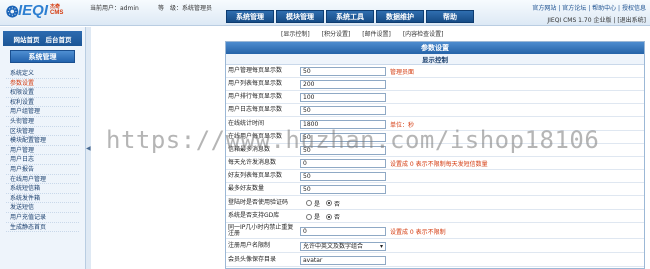 This screenshot has width=650, height=269. I want to click on ip-register-limit-input: 0, so click(343, 231).